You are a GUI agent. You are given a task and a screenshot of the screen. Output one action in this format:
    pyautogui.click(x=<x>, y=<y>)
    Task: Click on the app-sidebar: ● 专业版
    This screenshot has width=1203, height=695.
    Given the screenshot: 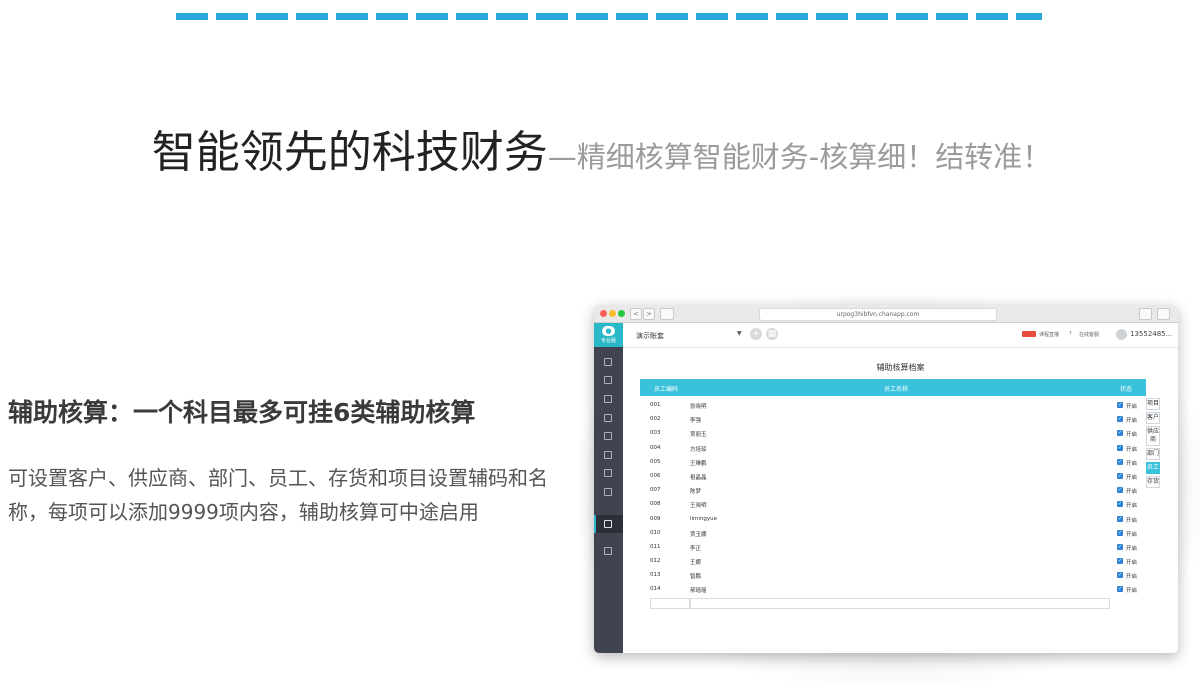 What is the action you would take?
    pyautogui.click(x=608, y=488)
    